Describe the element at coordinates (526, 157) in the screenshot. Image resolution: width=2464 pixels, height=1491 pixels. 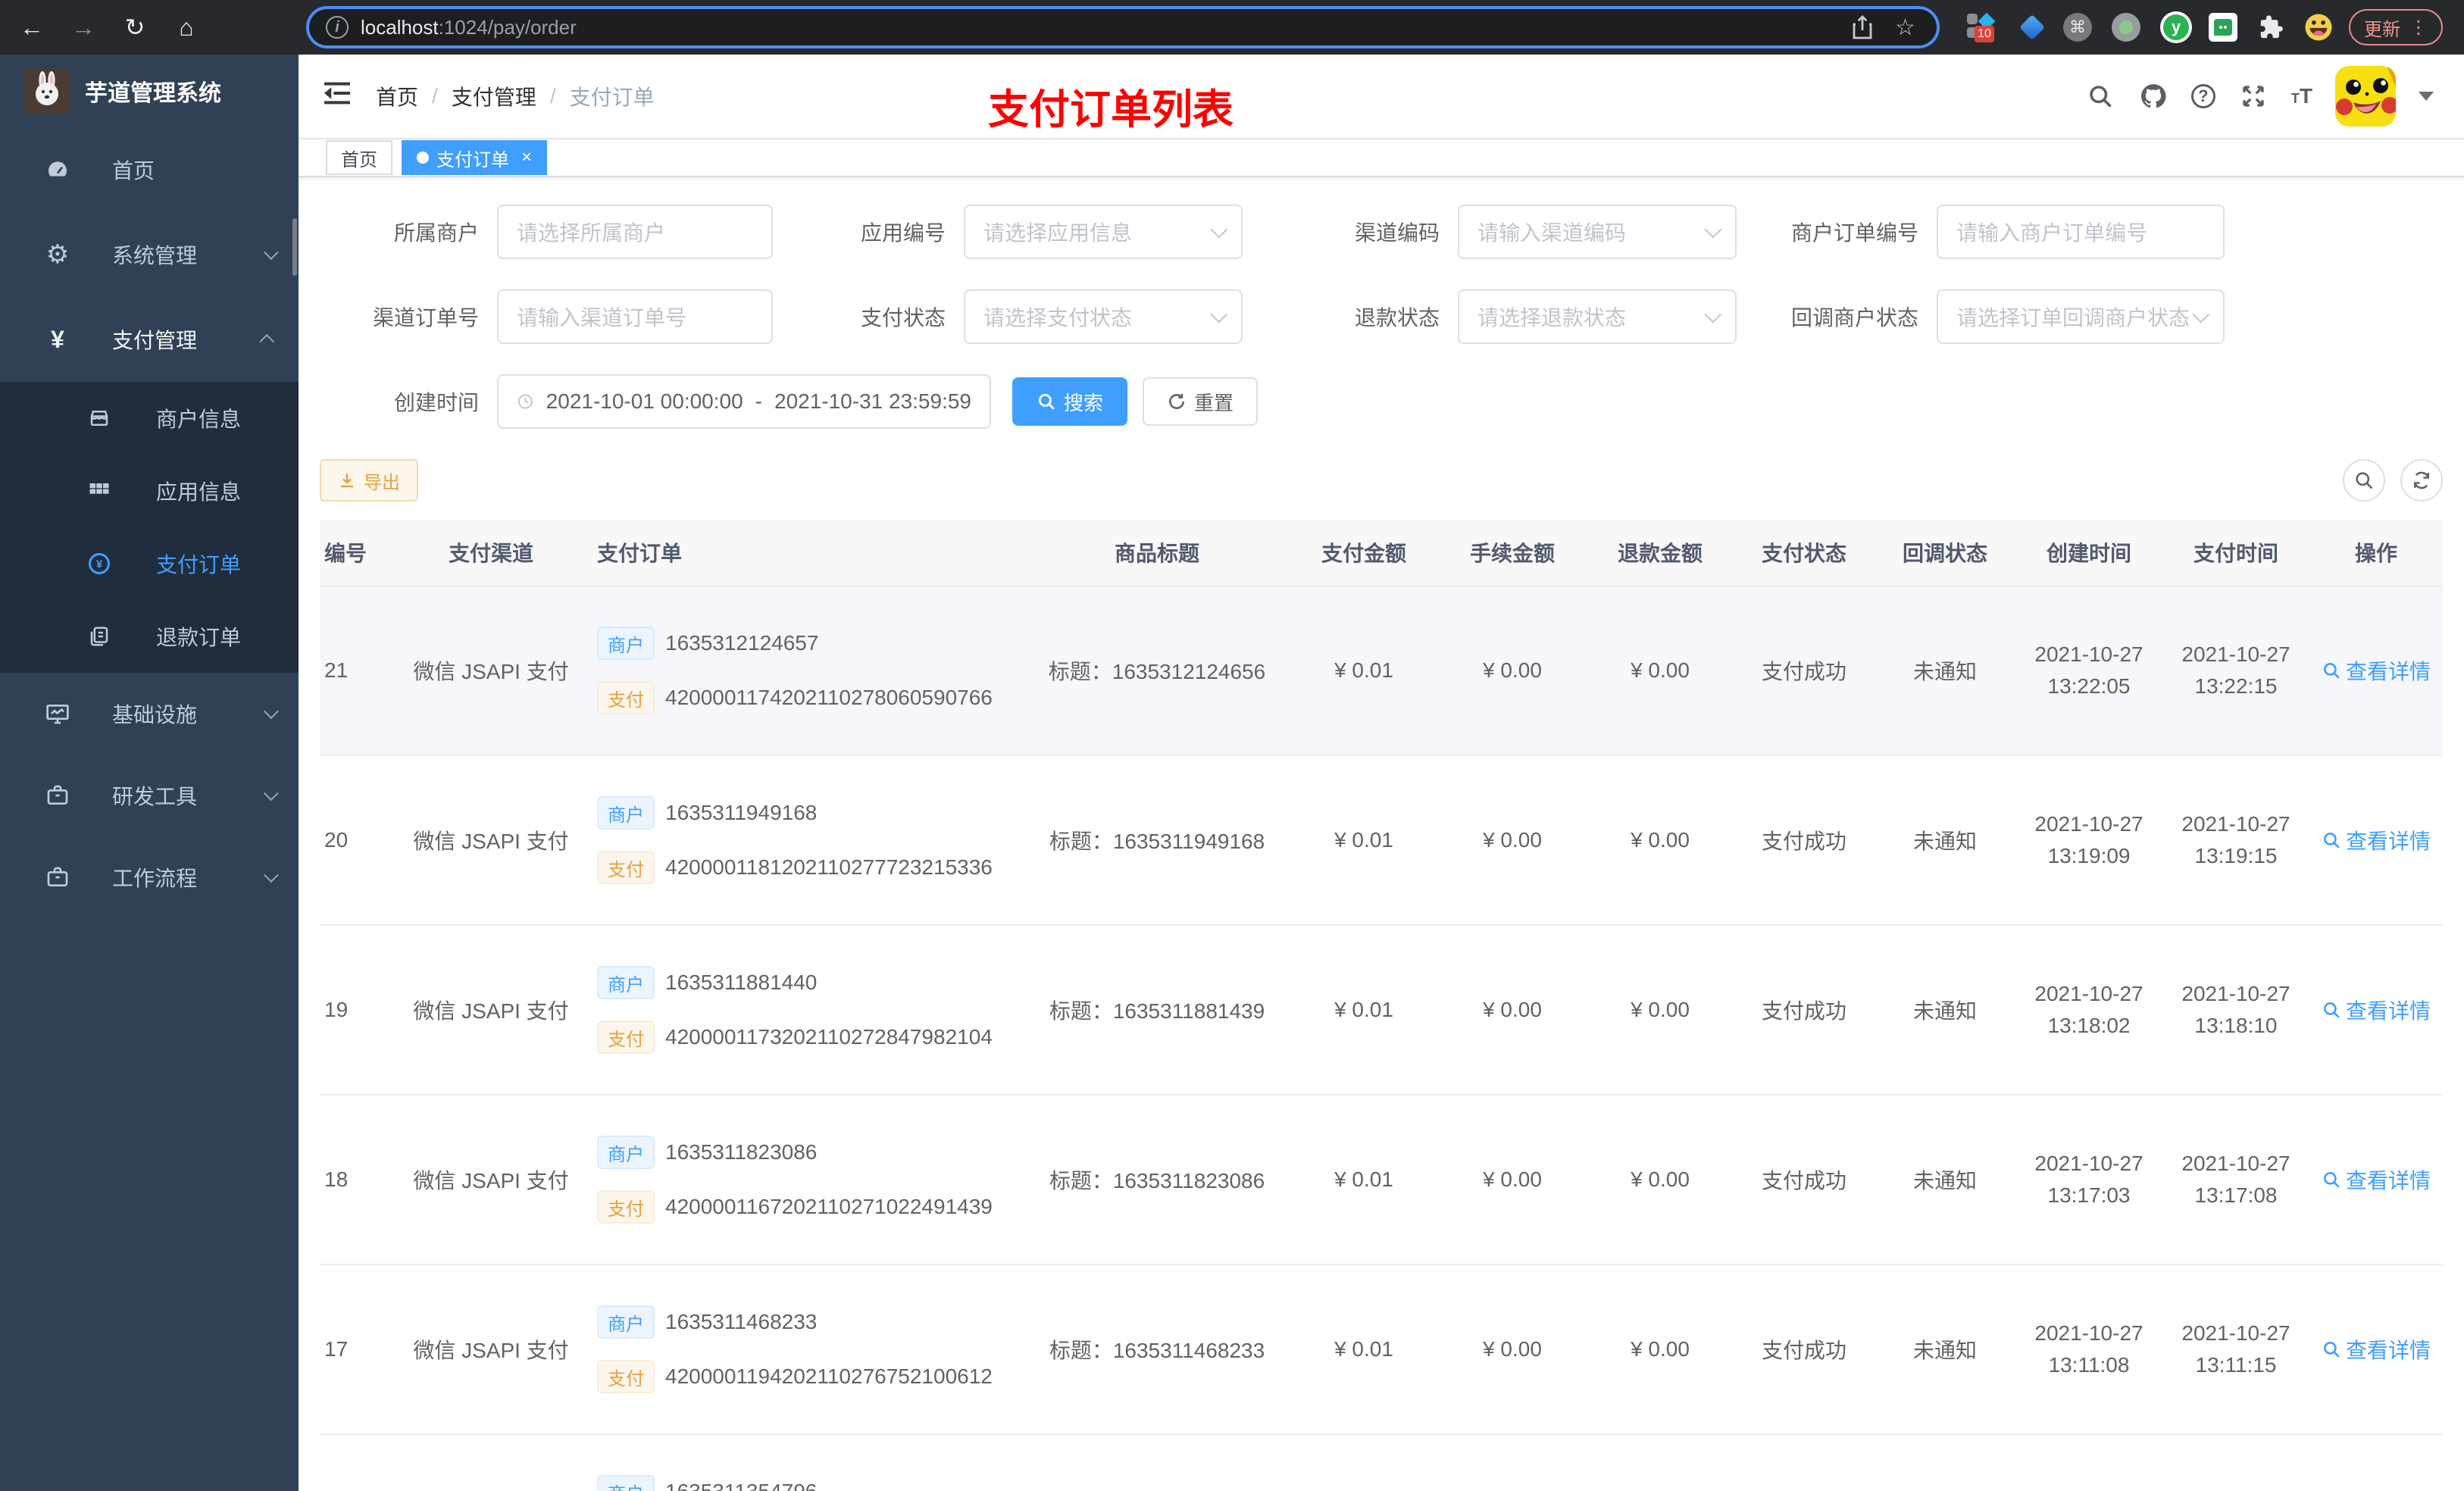
I see `close-icon: ×` at that location.